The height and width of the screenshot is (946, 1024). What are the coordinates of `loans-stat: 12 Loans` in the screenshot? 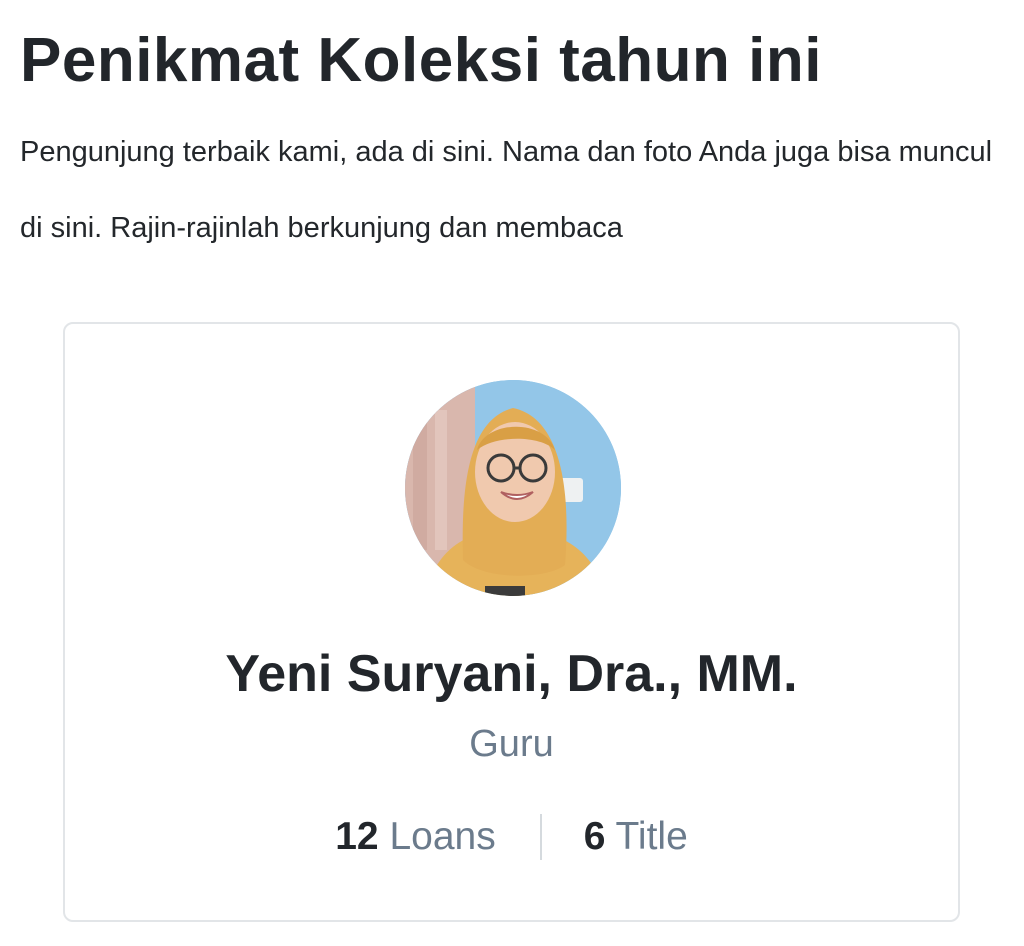 It's located at (415, 837).